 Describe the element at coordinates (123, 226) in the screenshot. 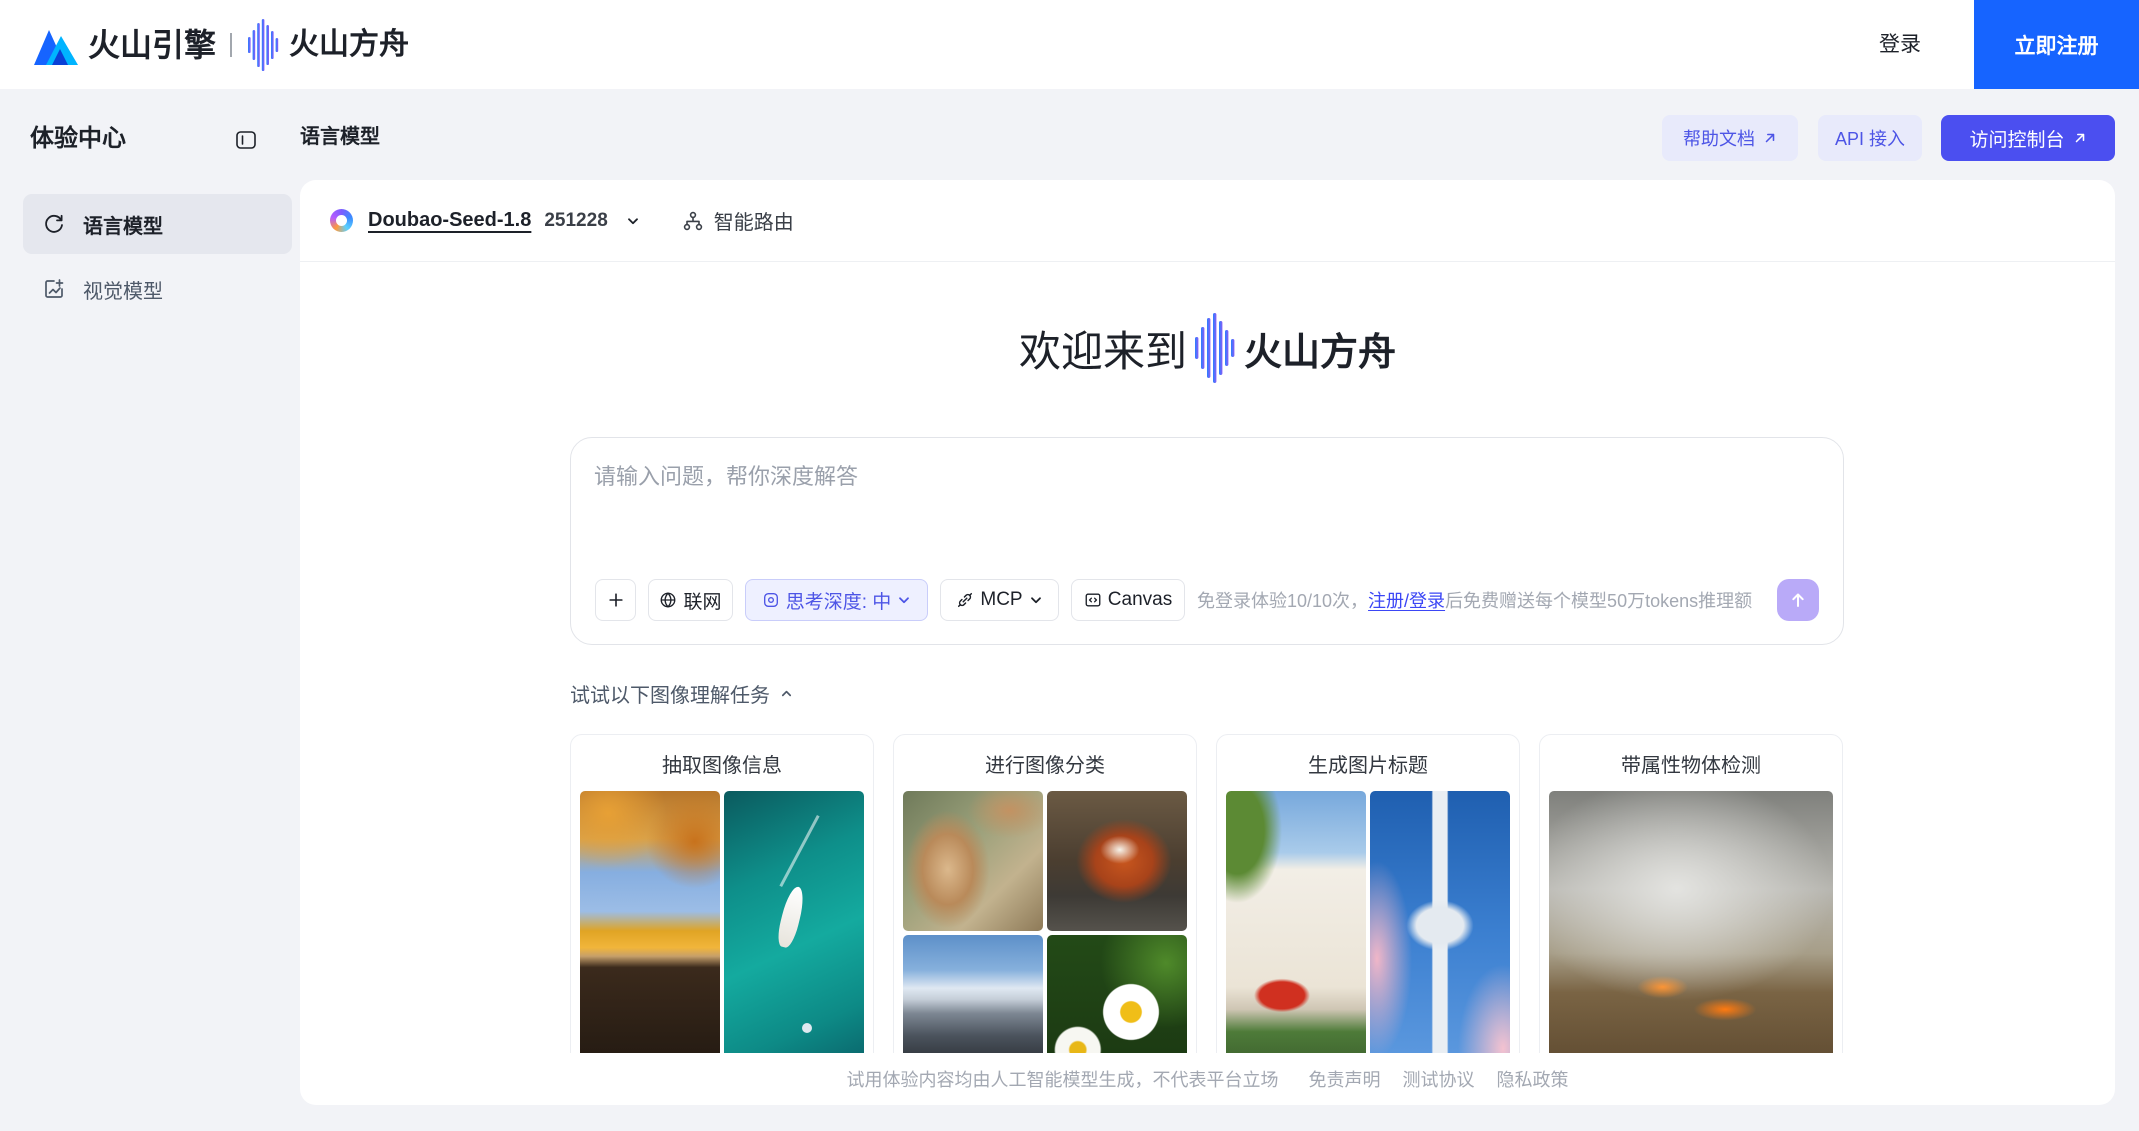

I see `sidebar-item-label: 语言模型` at that location.